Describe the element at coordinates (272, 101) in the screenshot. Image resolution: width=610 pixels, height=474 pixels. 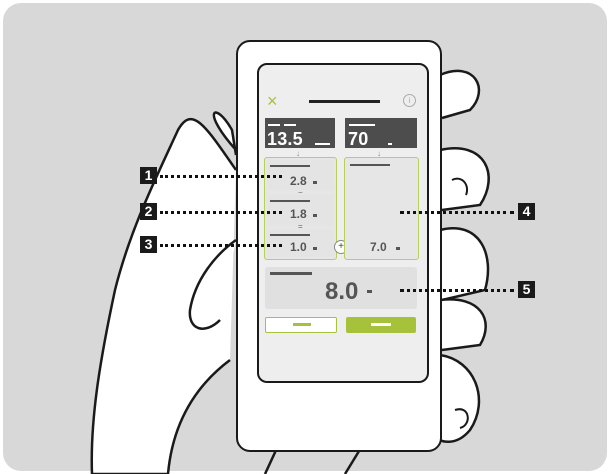
I see `close-icon: ×` at that location.